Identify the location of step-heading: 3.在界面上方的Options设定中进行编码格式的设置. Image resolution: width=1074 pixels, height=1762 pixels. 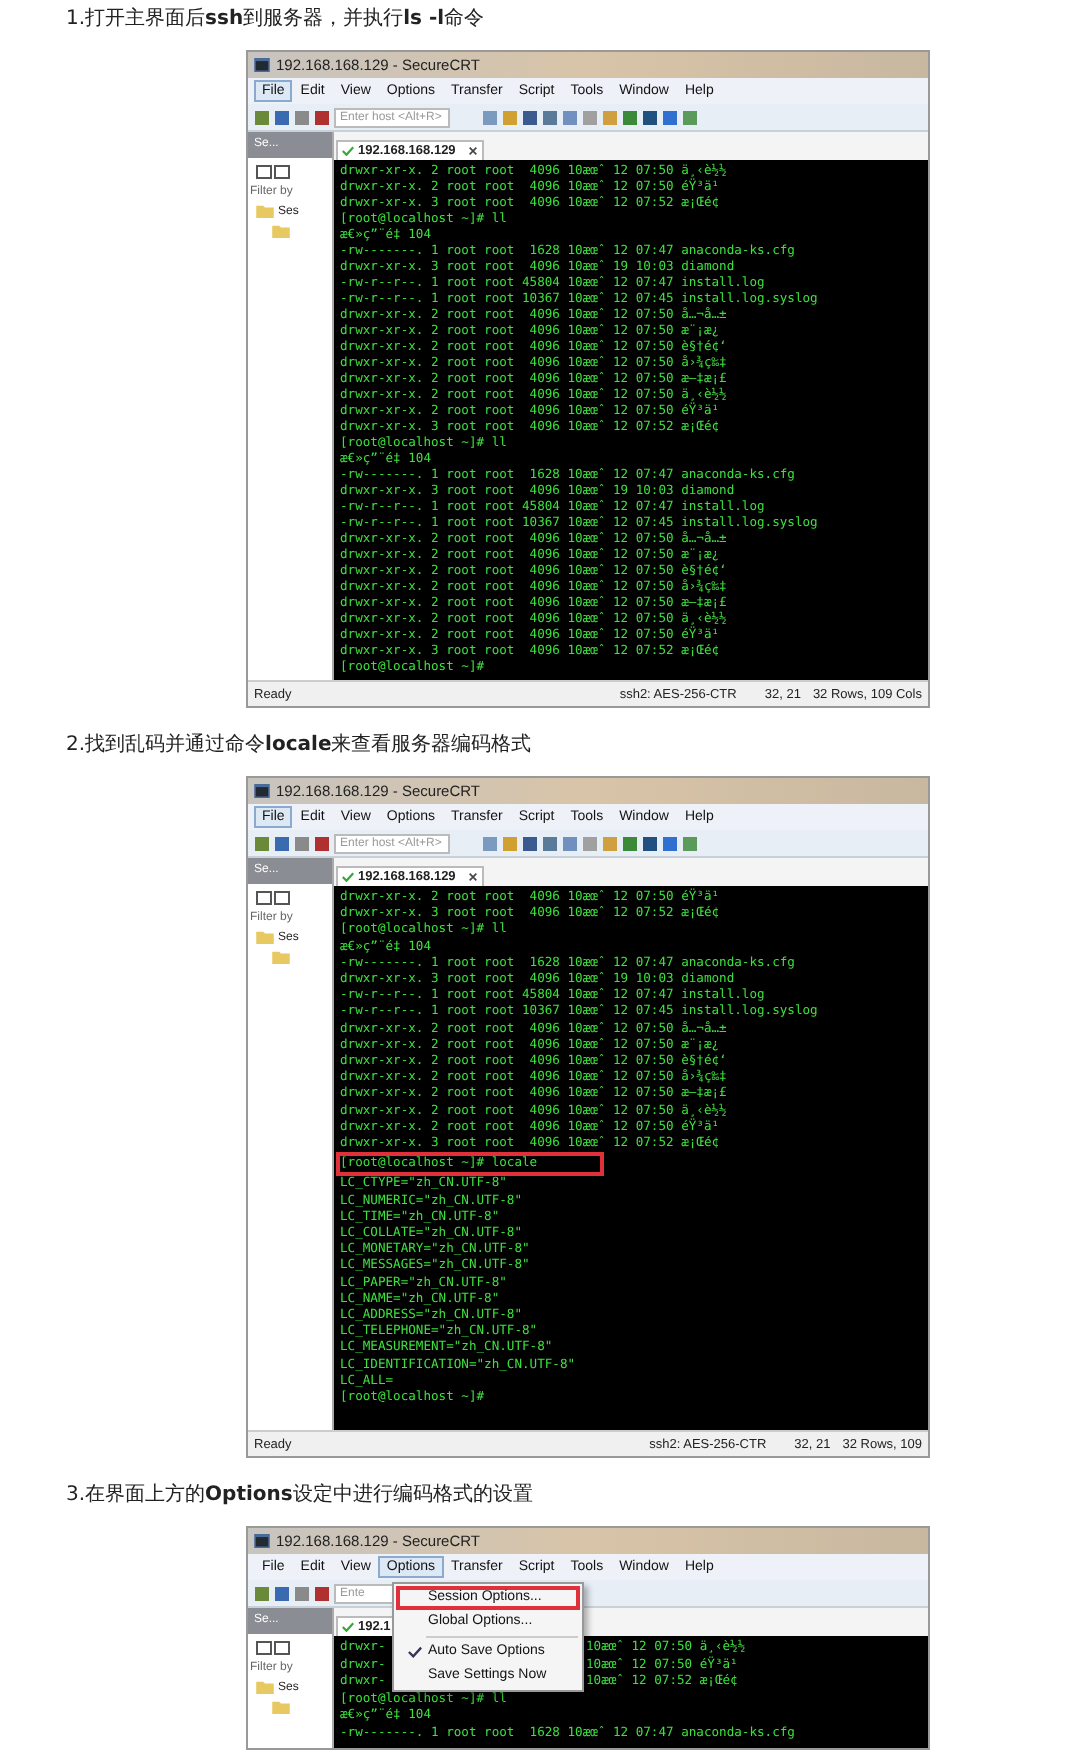
(300, 1495).